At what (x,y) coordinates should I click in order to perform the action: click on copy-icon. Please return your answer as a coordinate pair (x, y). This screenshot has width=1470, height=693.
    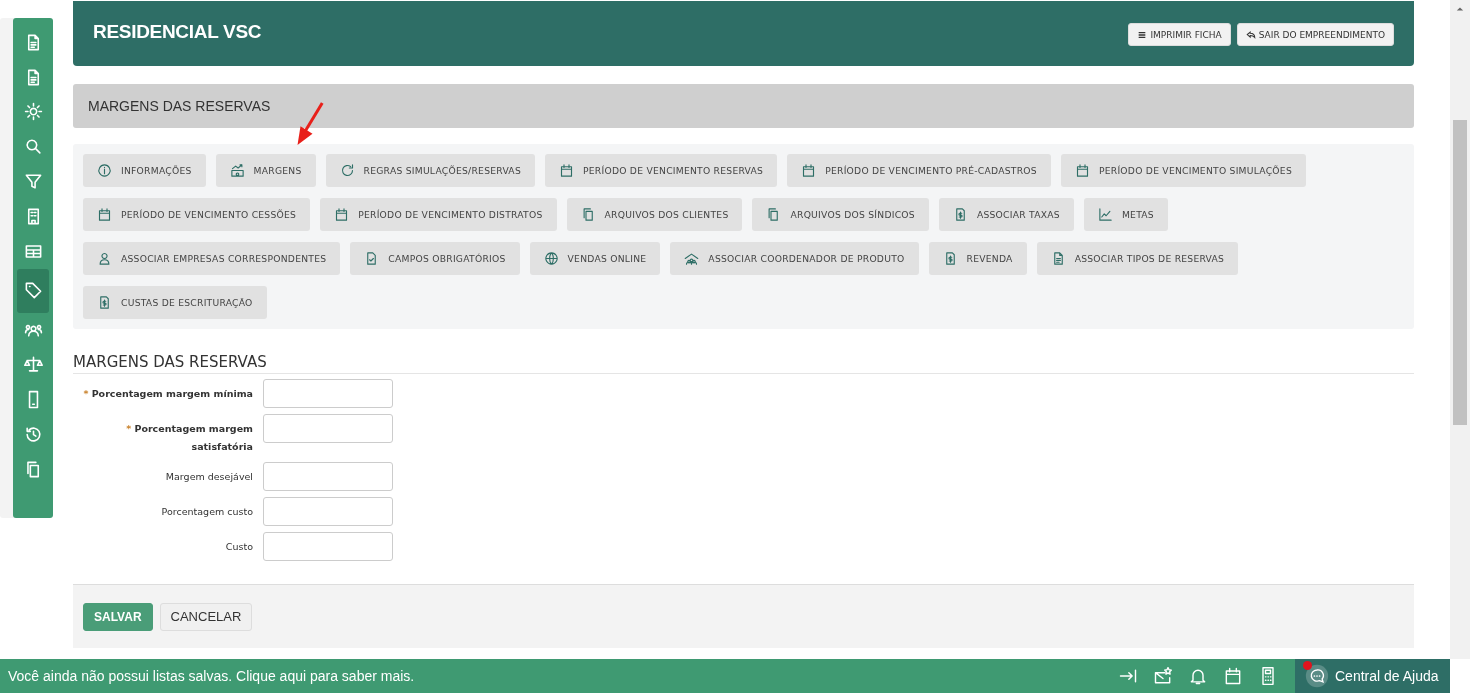
    Looking at the image, I should click on (588, 214).